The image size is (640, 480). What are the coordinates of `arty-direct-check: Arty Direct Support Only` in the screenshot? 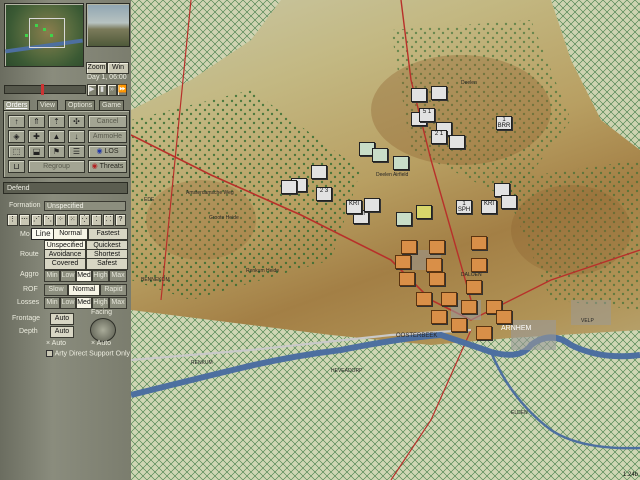 It's located at (88, 353).